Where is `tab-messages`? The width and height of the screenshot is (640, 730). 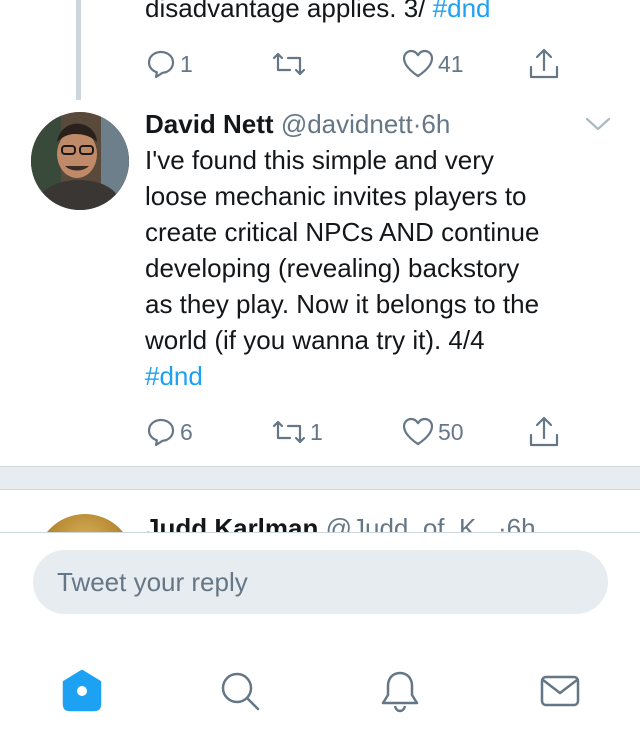
tab-messages is located at coordinates (560, 691).